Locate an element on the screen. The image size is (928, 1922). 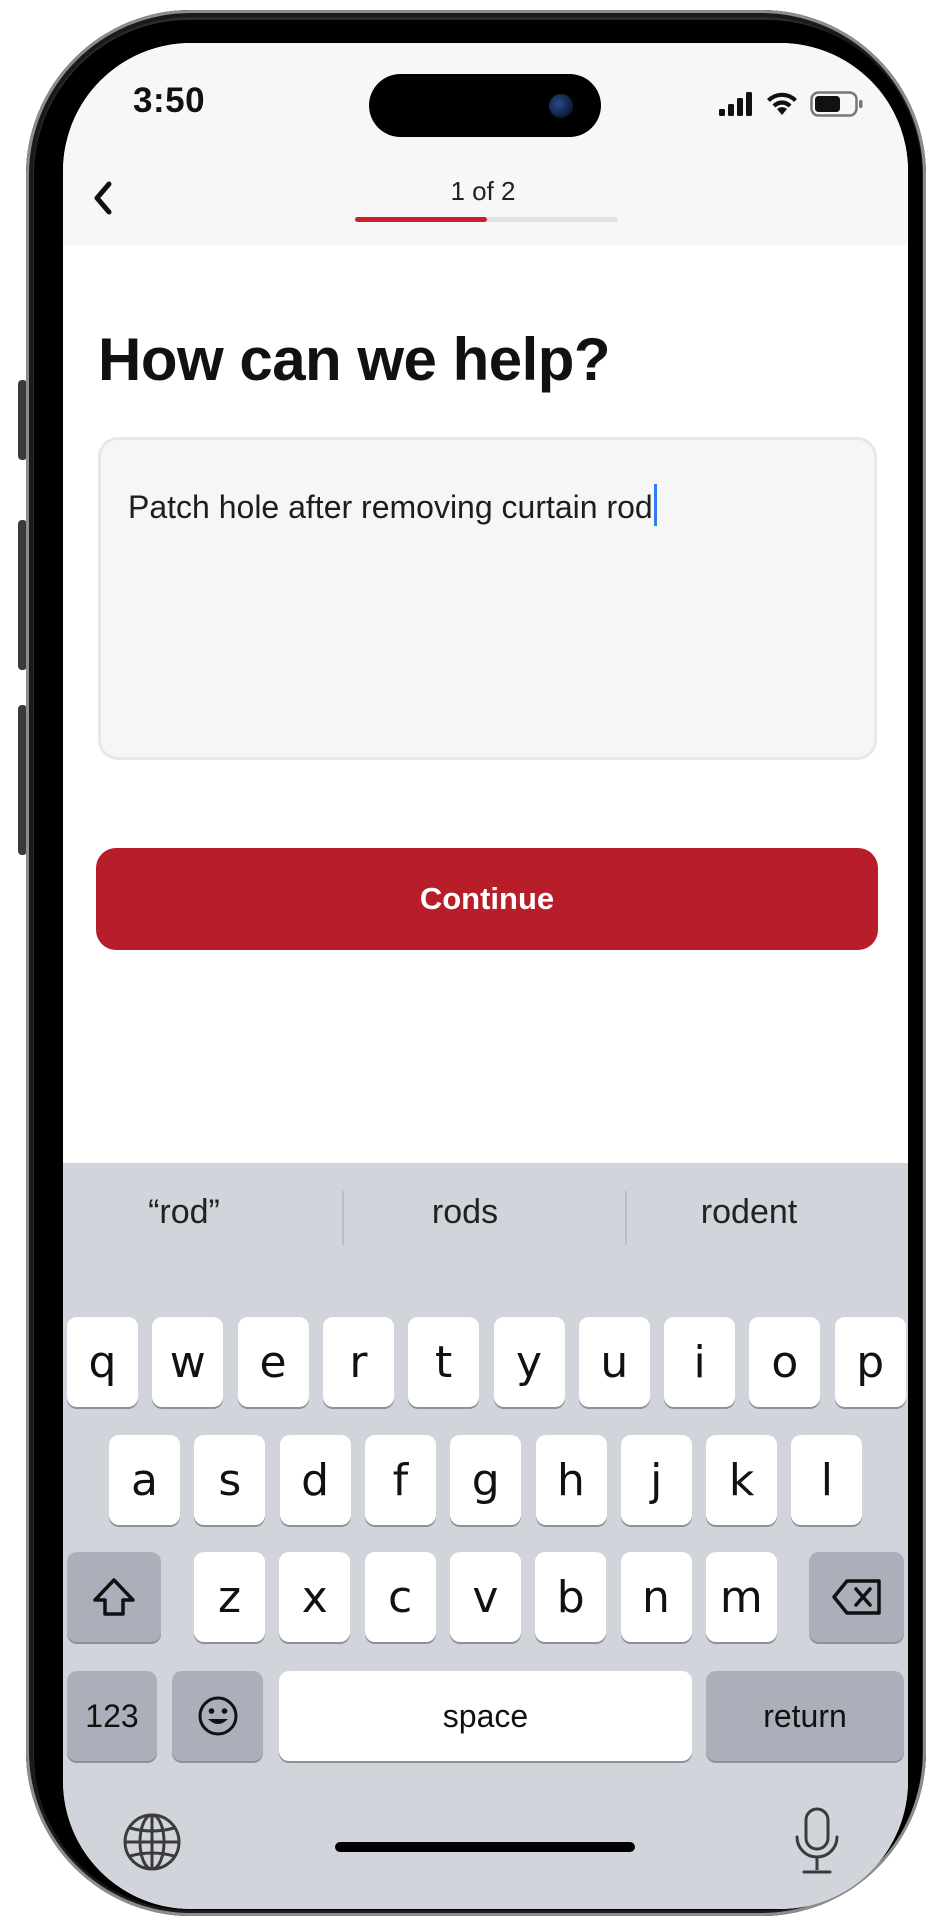
return-key: return is located at coordinates (805, 1716).